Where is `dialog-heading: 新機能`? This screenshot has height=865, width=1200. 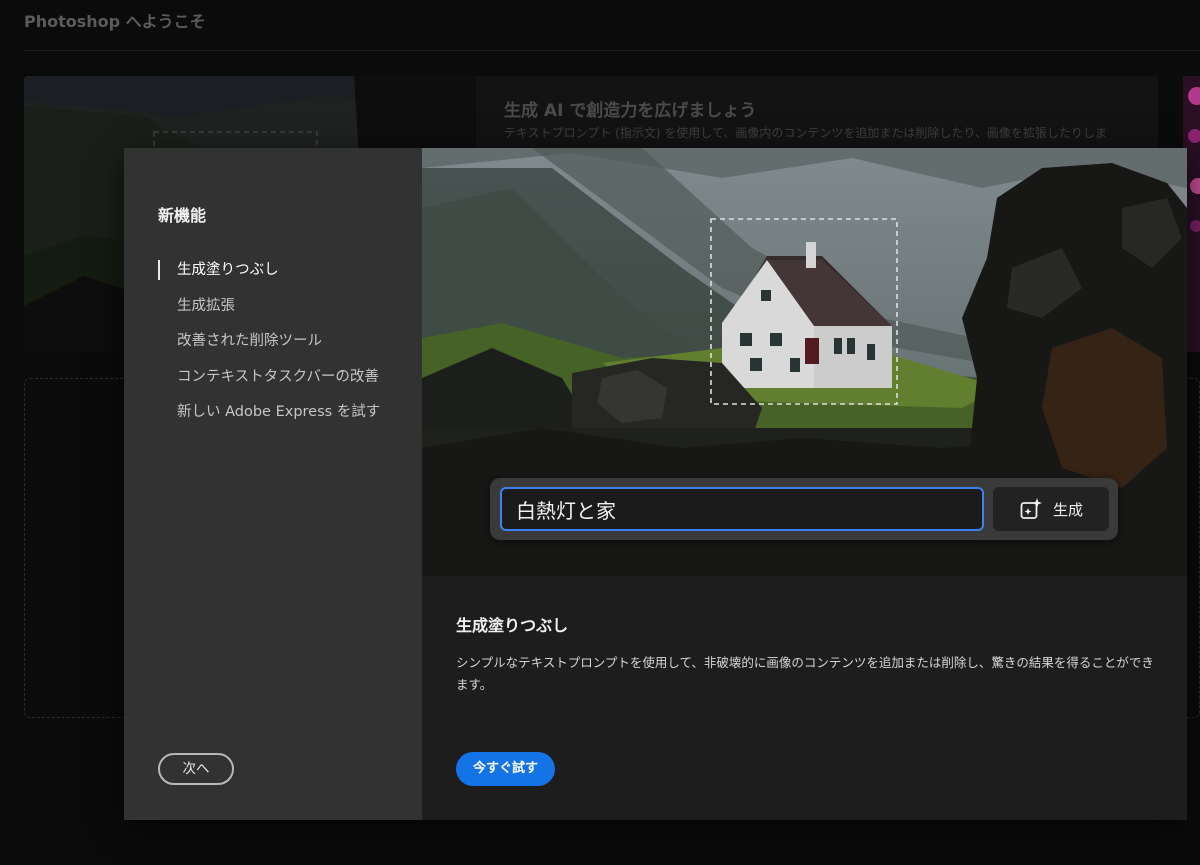 dialog-heading: 新機能 is located at coordinates (182, 215).